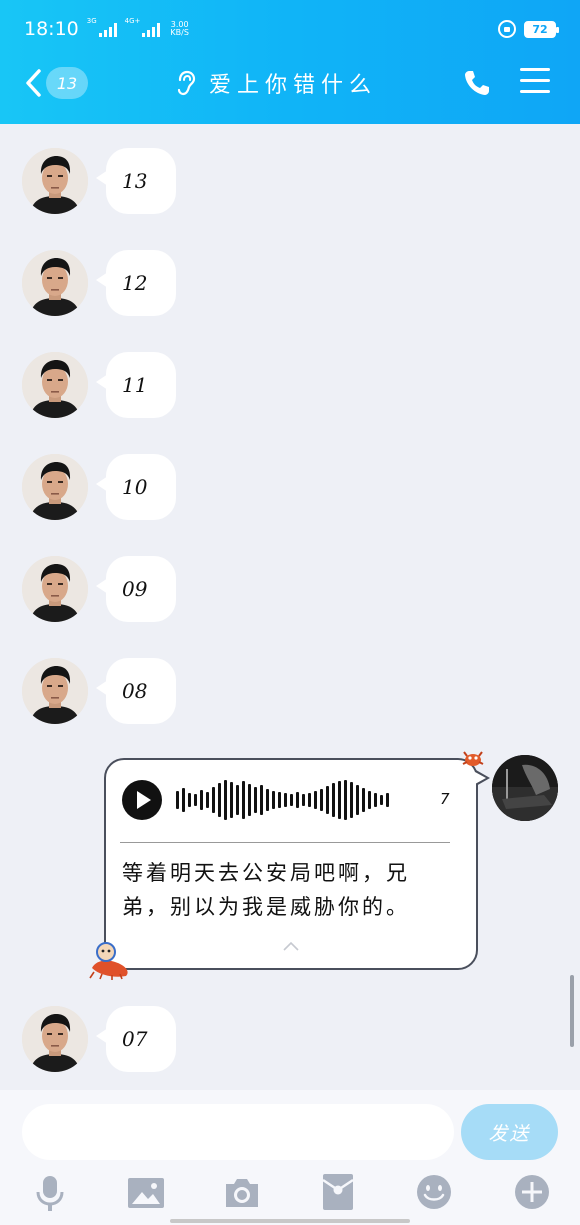 This screenshot has width=580, height=1225. I want to click on message-bubble: 09, so click(136, 589).